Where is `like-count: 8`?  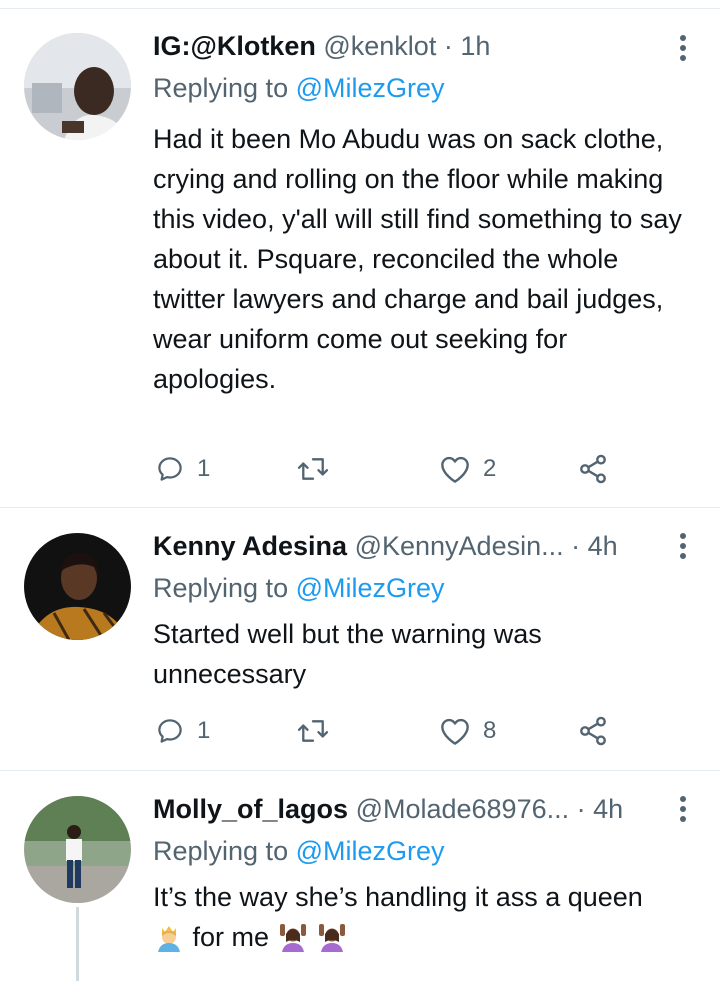 like-count: 8 is located at coordinates (490, 730).